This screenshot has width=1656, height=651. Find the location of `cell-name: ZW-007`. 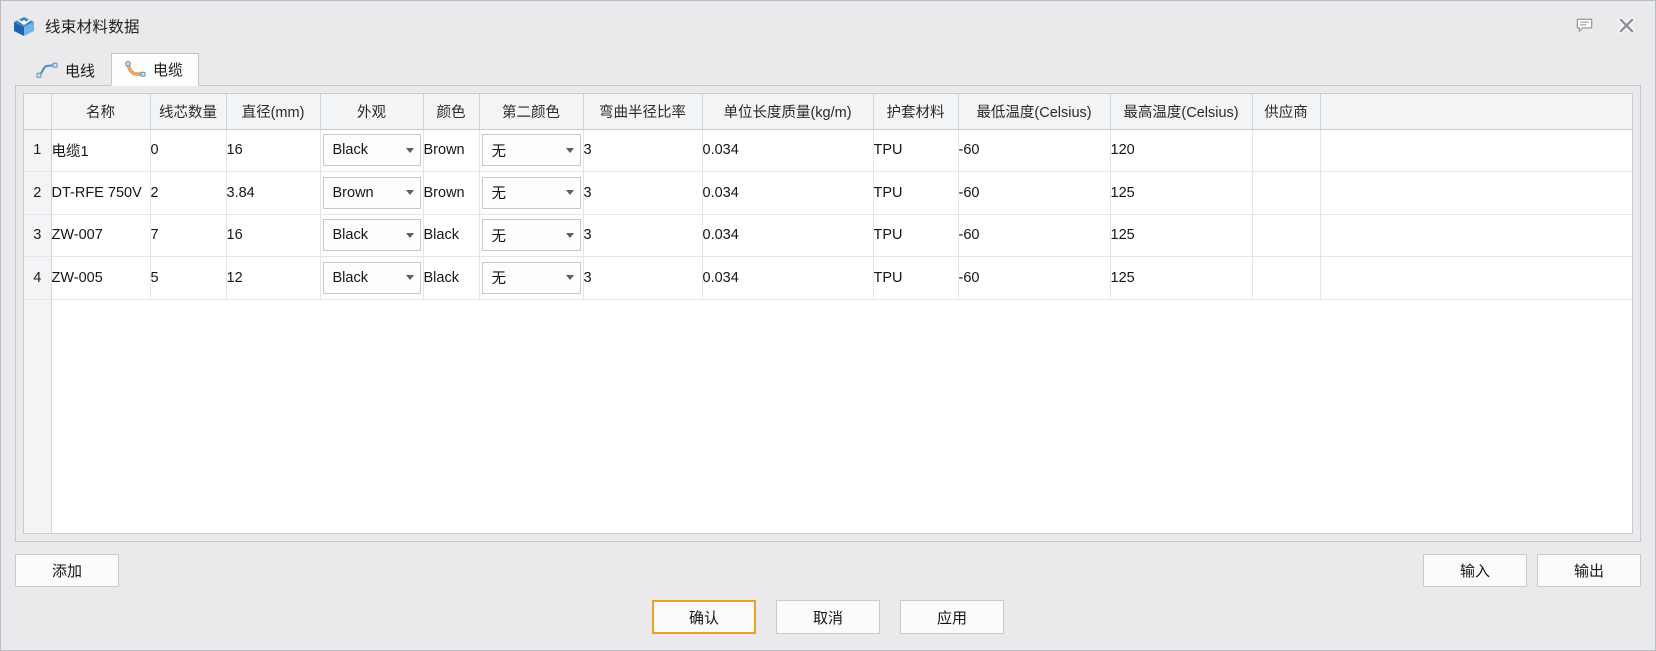

cell-name: ZW-007 is located at coordinates (101, 235).